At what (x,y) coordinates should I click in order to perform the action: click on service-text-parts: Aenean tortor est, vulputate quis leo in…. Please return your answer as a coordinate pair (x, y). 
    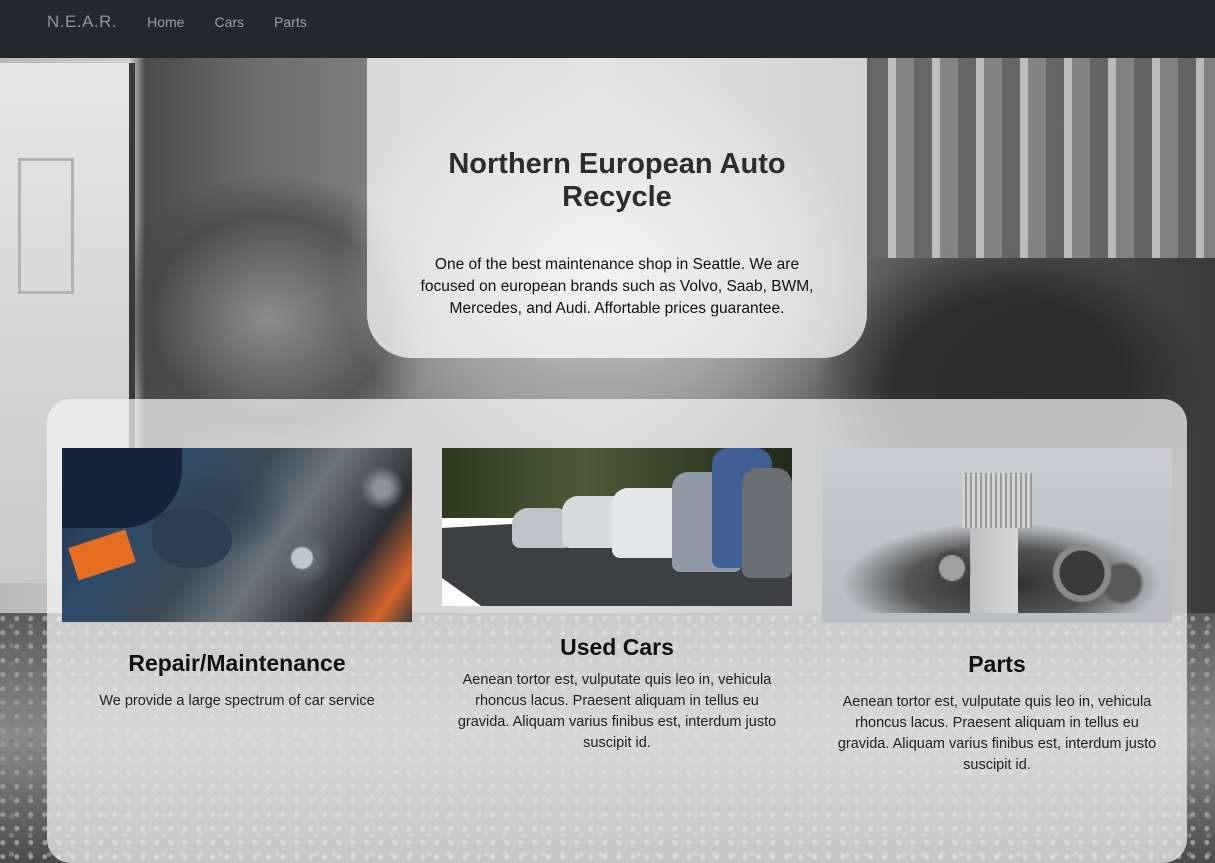
    Looking at the image, I should click on (997, 733).